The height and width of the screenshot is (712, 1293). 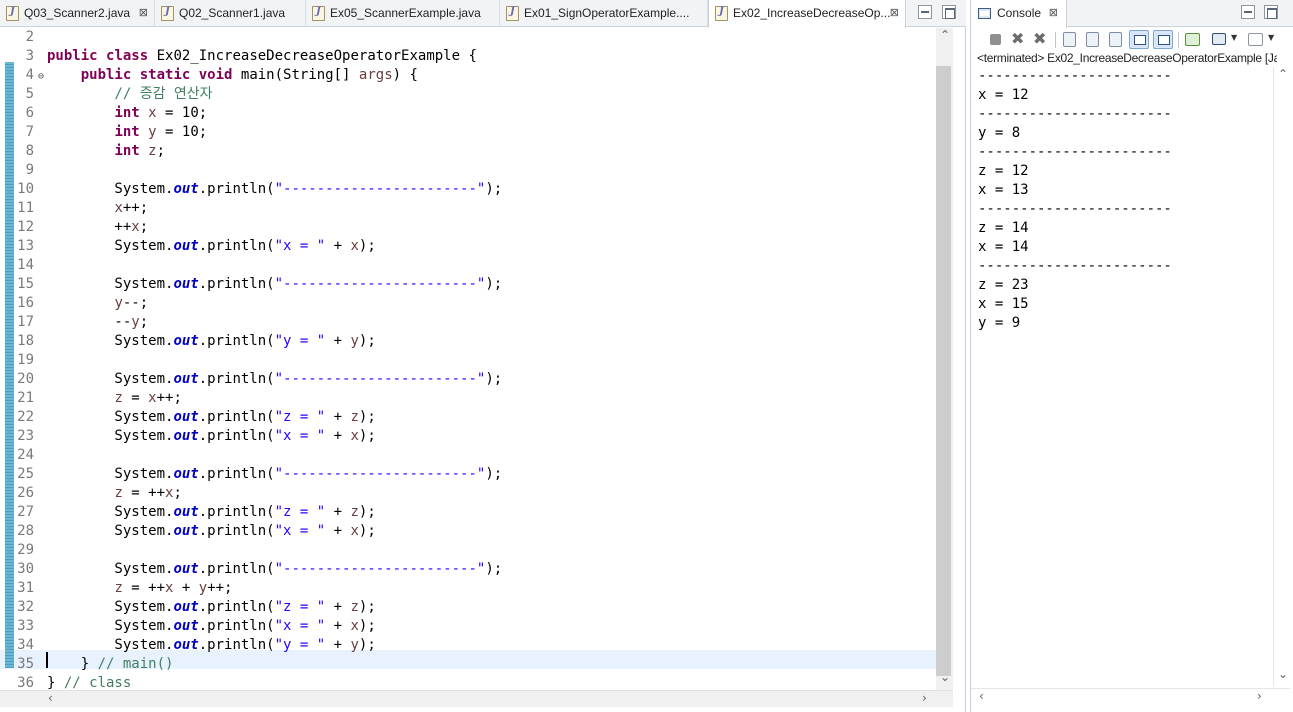 I want to click on code-line: 6 int x = 10;, so click(x=468, y=113).